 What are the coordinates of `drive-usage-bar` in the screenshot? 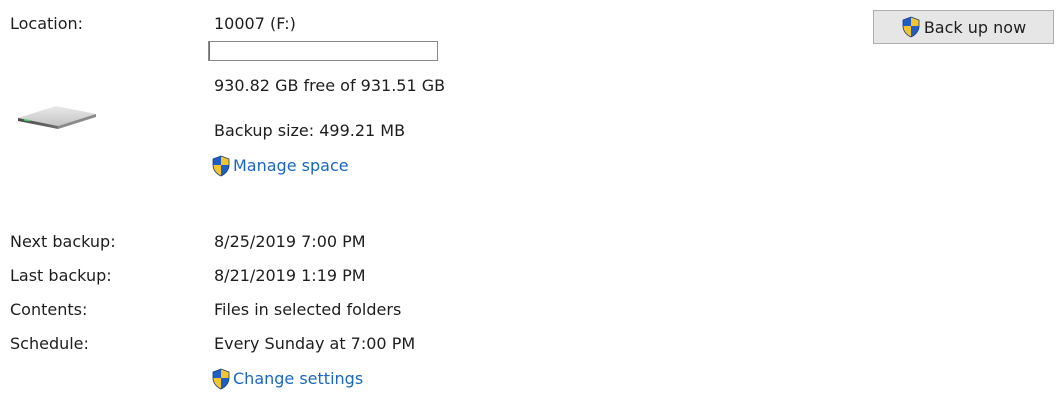 It's located at (323, 51).